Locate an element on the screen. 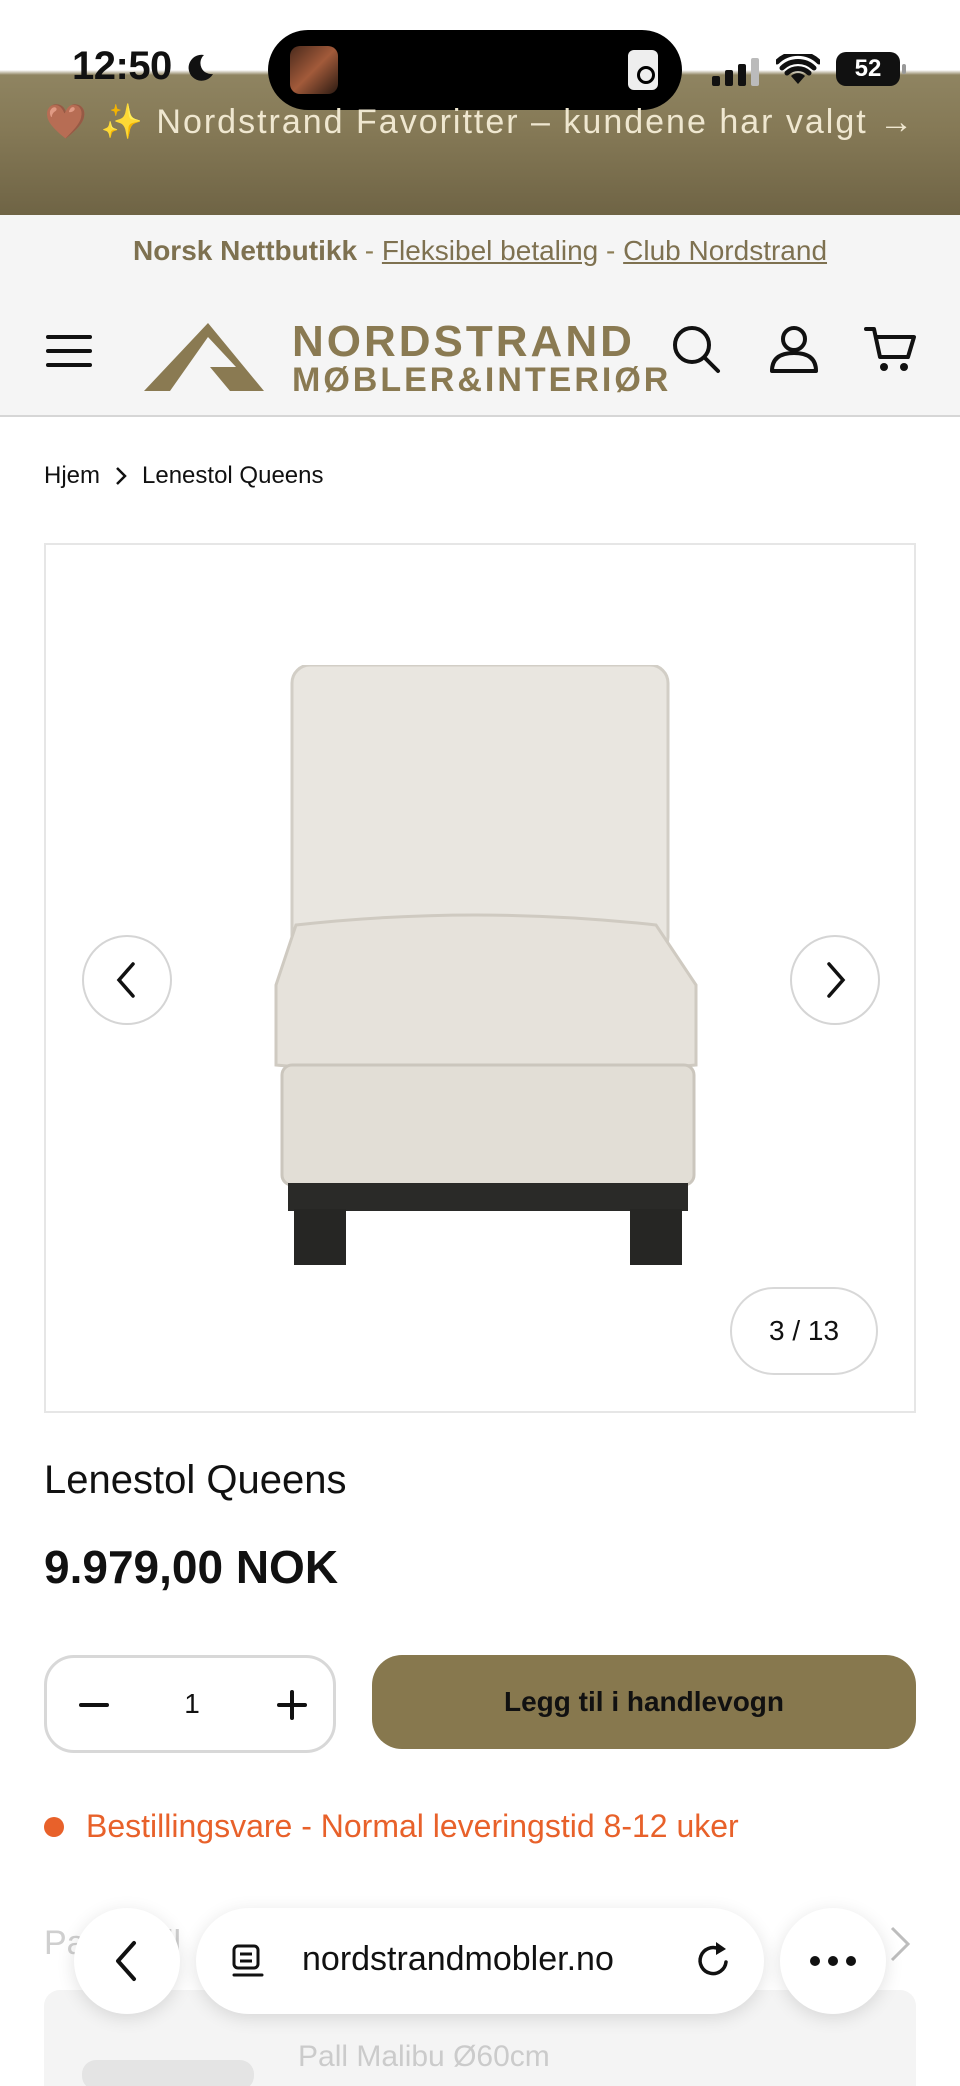 This screenshot has height=2086, width=960. search-icon is located at coordinates (696, 349).